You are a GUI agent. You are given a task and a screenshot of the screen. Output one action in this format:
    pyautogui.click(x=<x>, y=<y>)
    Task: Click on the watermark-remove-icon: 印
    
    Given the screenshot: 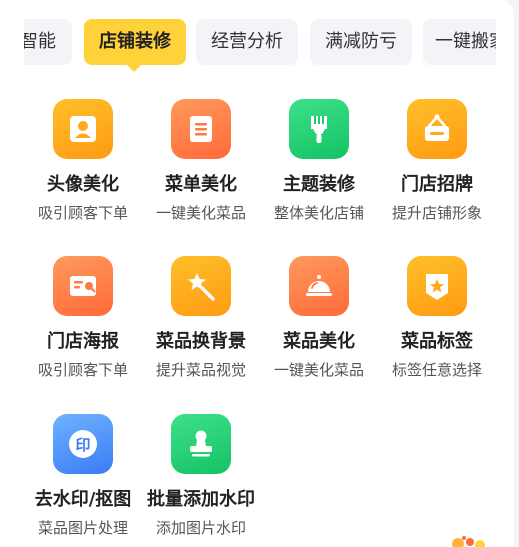 What is the action you would take?
    pyautogui.click(x=83, y=444)
    